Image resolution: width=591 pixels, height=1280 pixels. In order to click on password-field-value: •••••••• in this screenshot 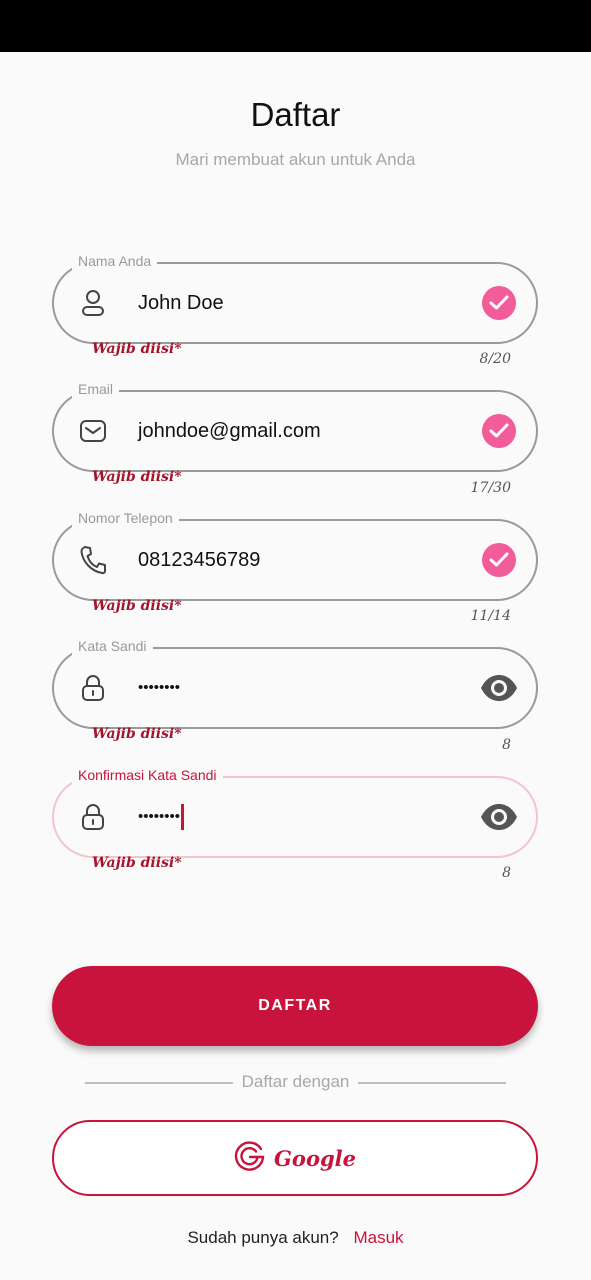, I will do `click(159, 688)`.